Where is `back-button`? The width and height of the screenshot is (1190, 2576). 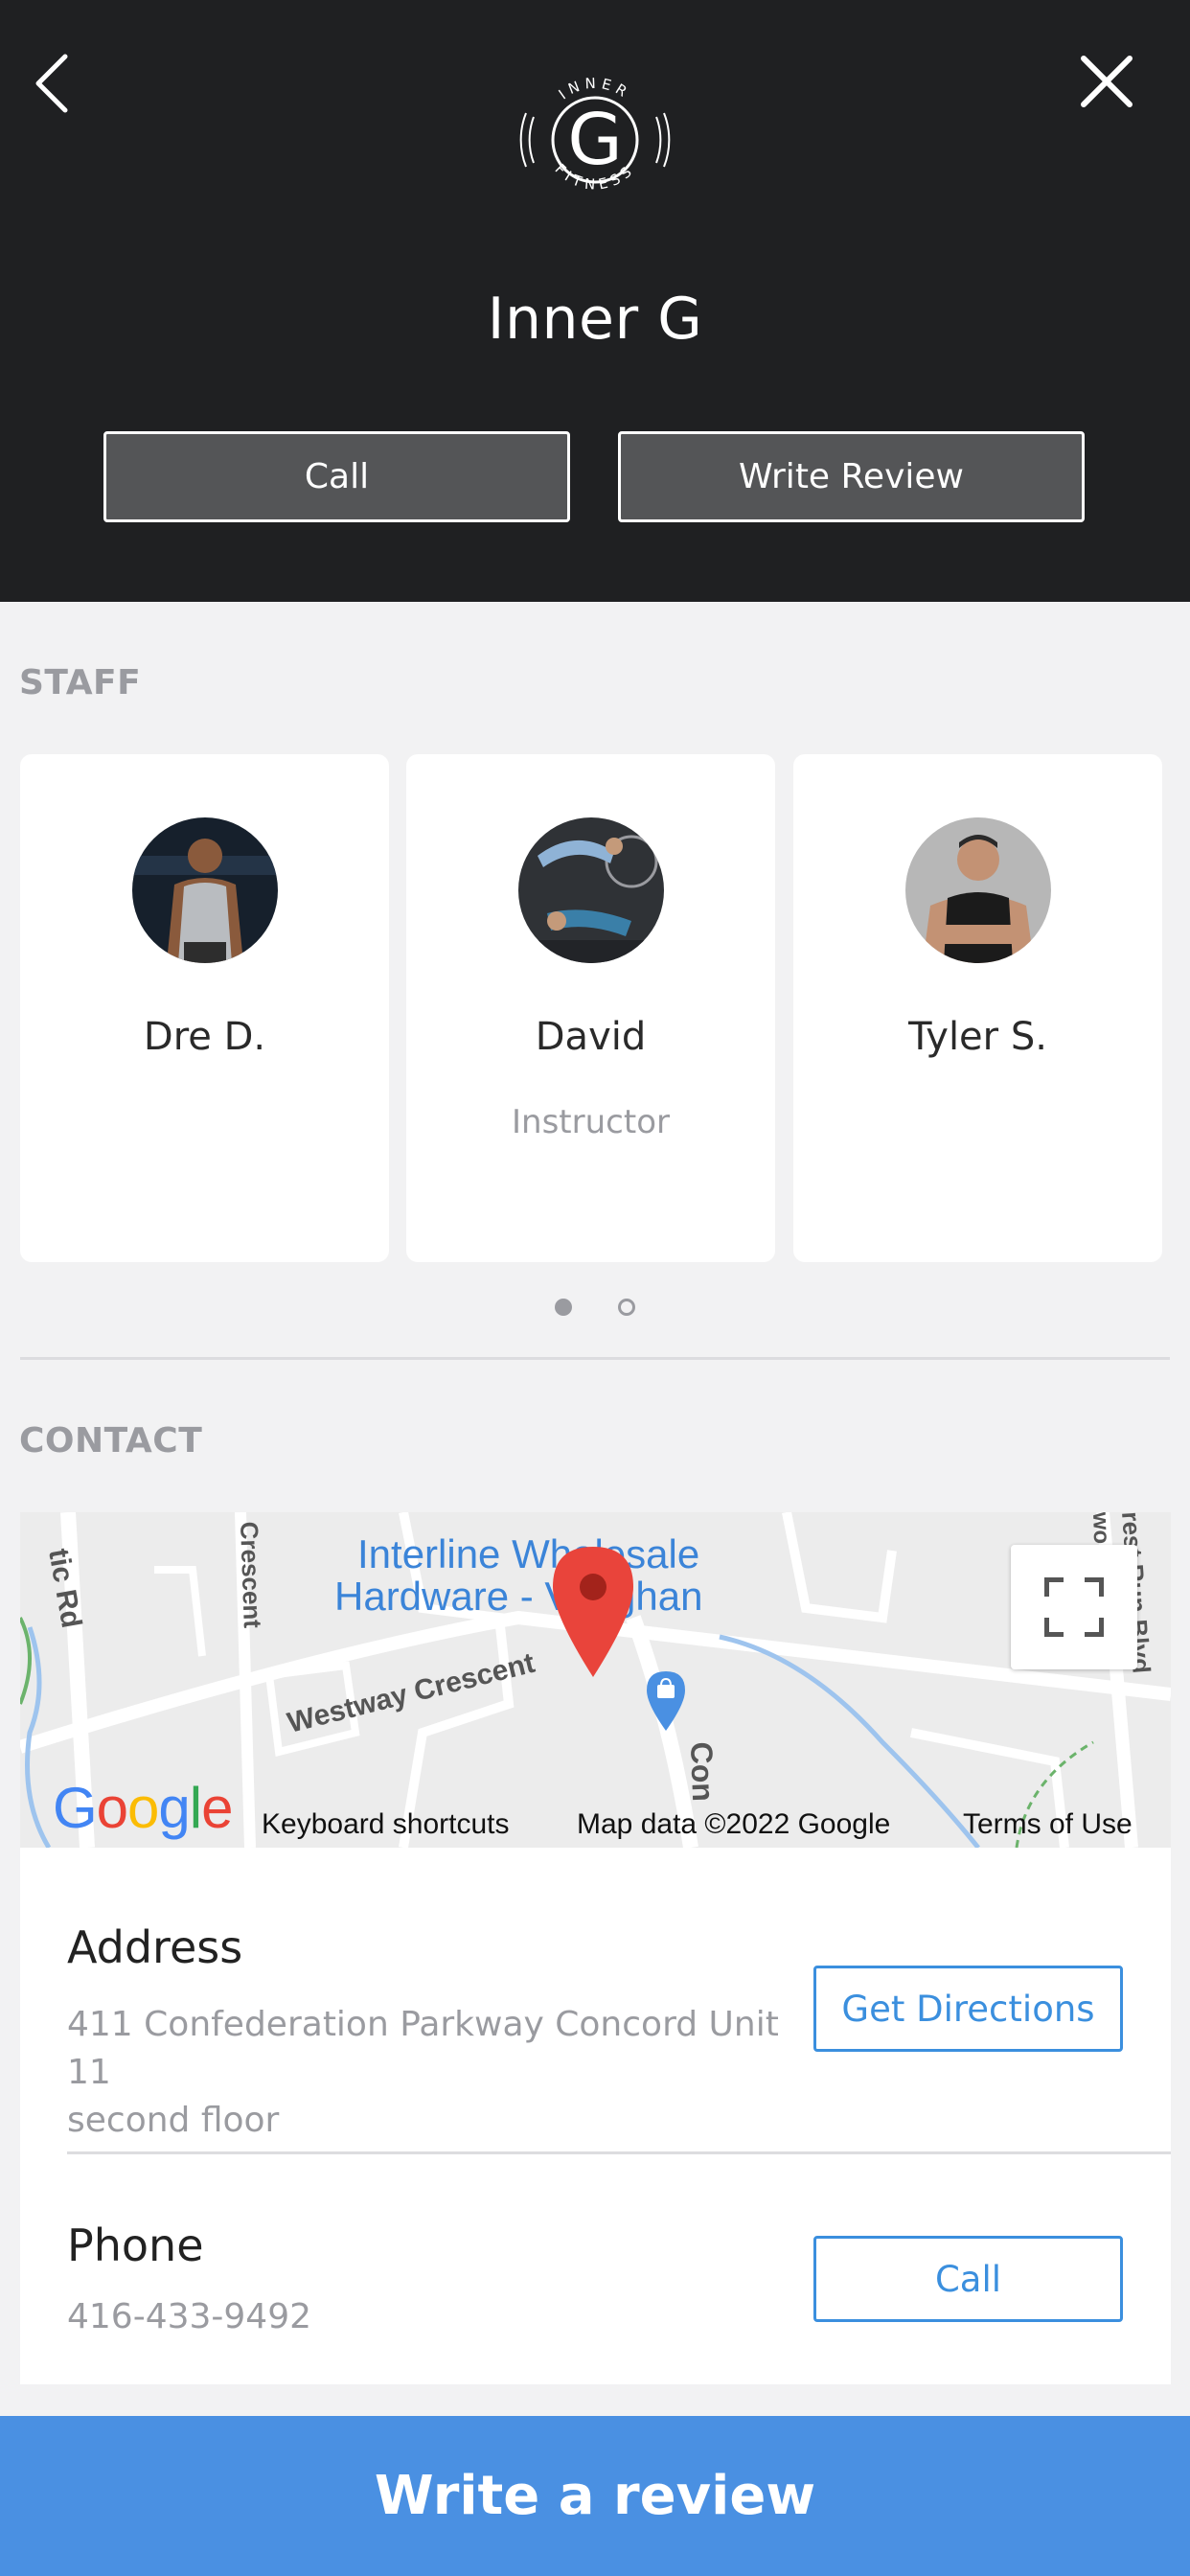 back-button is located at coordinates (52, 83).